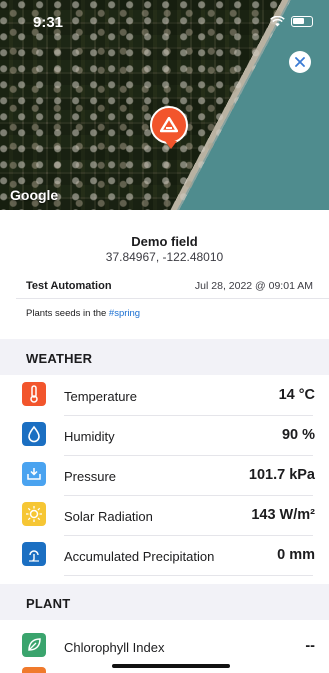 The image size is (329, 673). I want to click on leaf-icon, so click(34, 645).